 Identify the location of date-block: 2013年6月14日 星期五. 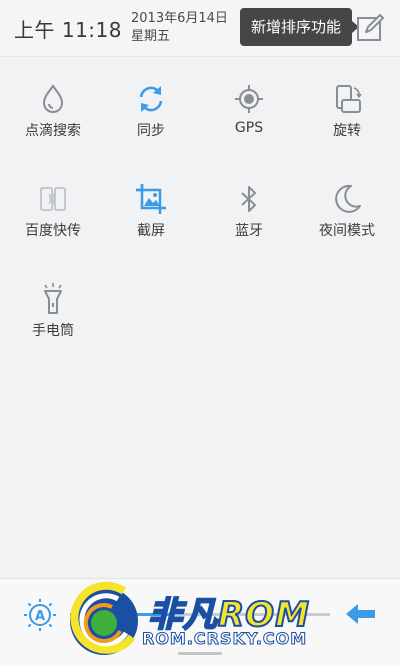
(179, 28).